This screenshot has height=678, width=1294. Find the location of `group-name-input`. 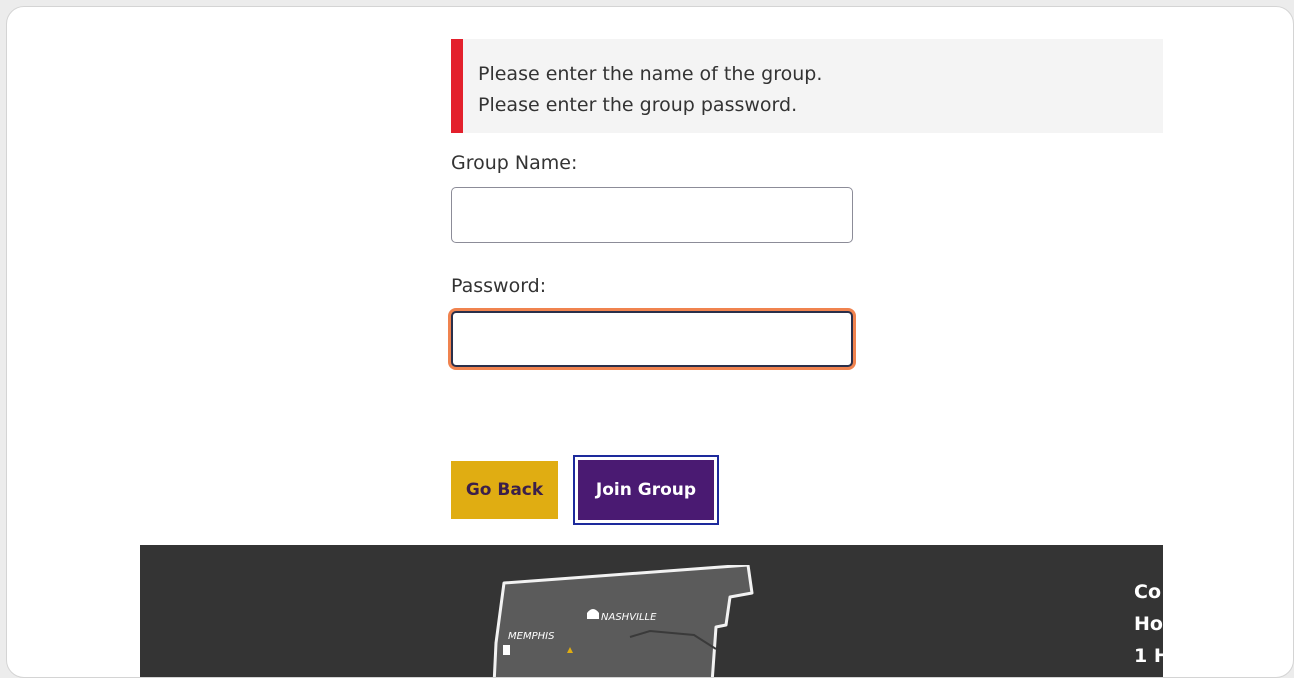

group-name-input is located at coordinates (652, 215).